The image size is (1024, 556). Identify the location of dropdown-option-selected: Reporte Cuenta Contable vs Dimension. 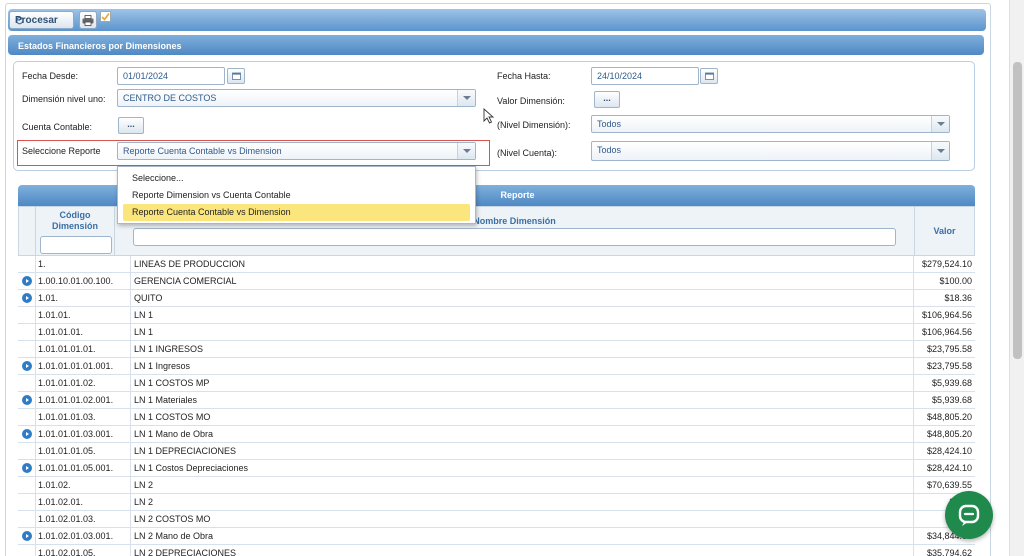
(296, 212).